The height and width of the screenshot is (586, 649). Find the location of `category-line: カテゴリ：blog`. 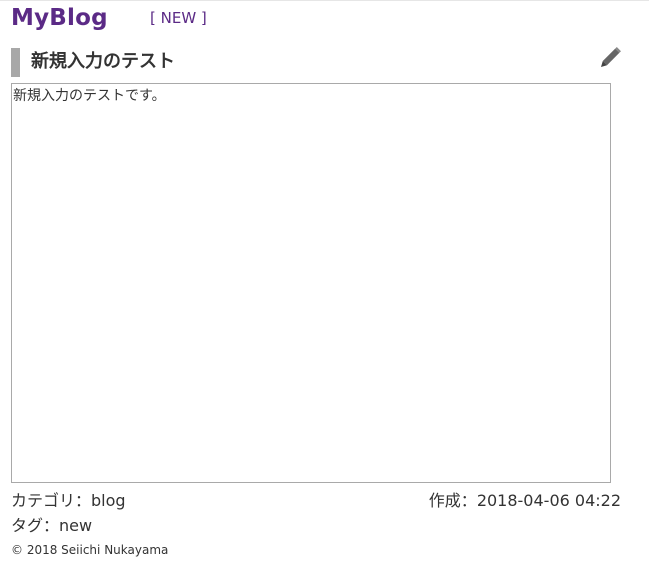

category-line: カテゴリ：blog is located at coordinates (68, 501).